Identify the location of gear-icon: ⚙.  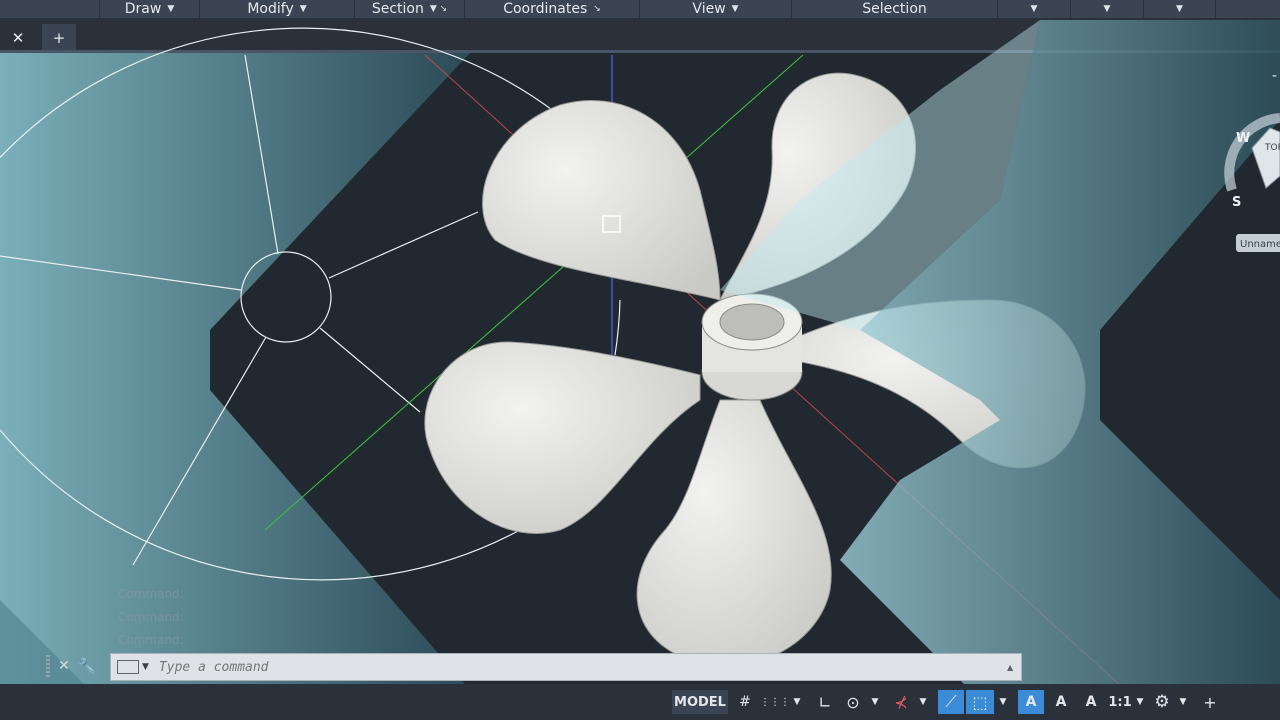
(1162, 702).